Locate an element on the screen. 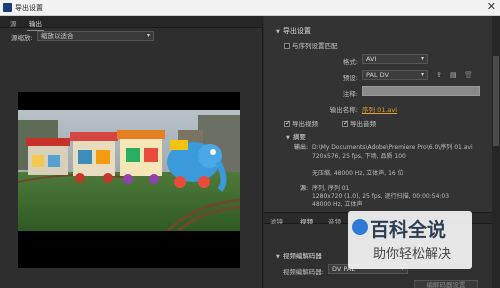 The image size is (500, 288). export-audio-label: 导出音频 is located at coordinates (363, 124).